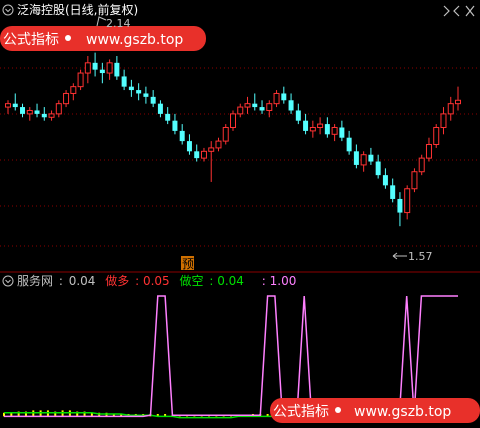 This screenshot has height=428, width=480. I want to click on indicator-name: 服务网, so click(35, 280).